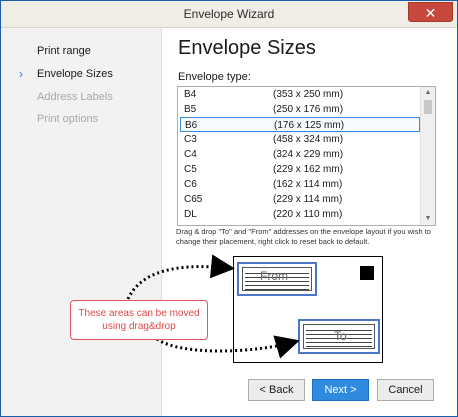 This screenshot has width=458, height=417. Describe the element at coordinates (180, 277) in the screenshot. I see `arrow-to-from-area` at that location.